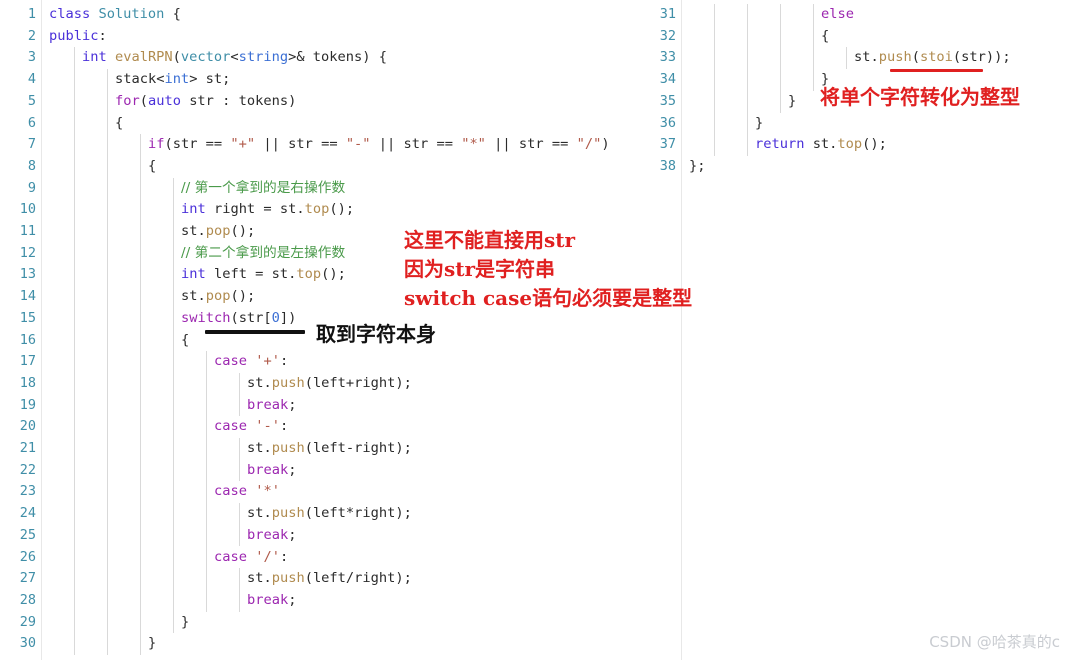 The image size is (1074, 660). Describe the element at coordinates (70, 14) in the screenshot. I see `code-token: class` at that location.